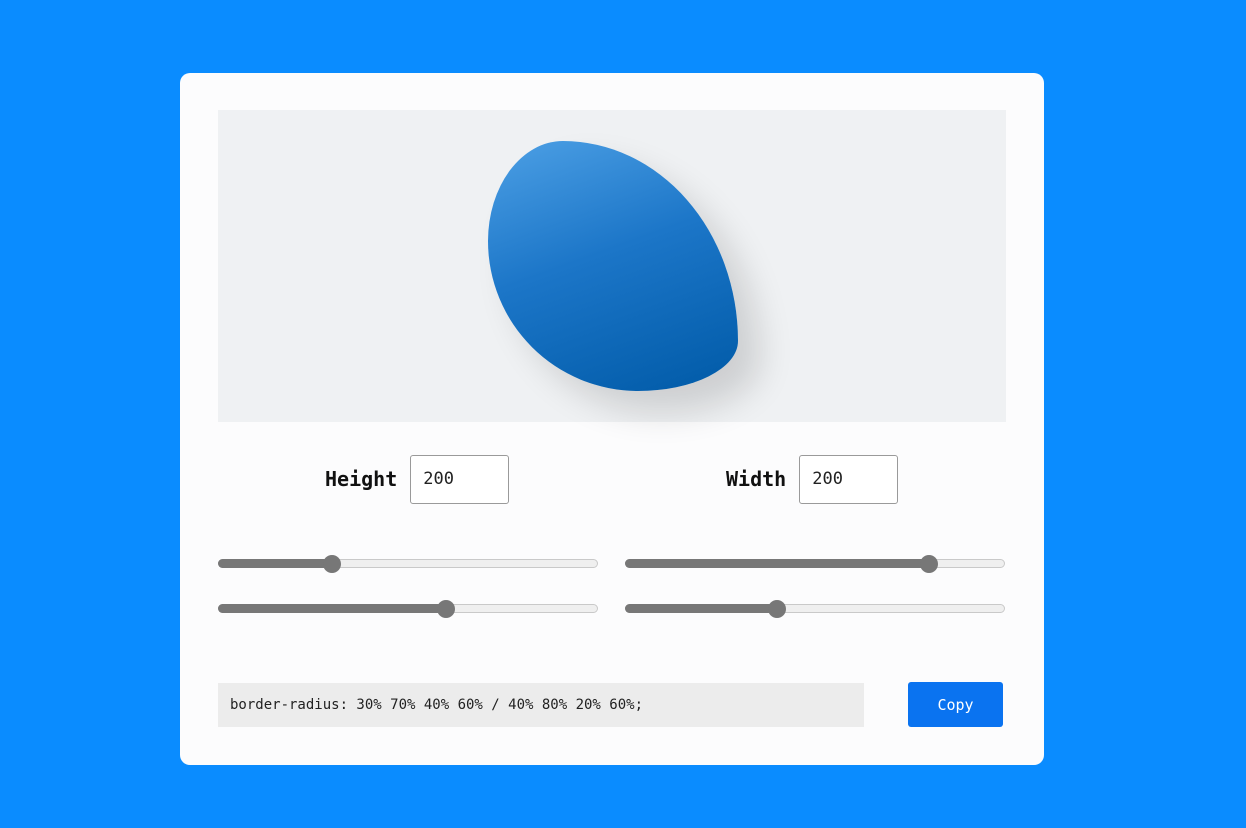  What do you see at coordinates (815, 609) in the screenshot?
I see `radius-slider-bottom-right` at bounding box center [815, 609].